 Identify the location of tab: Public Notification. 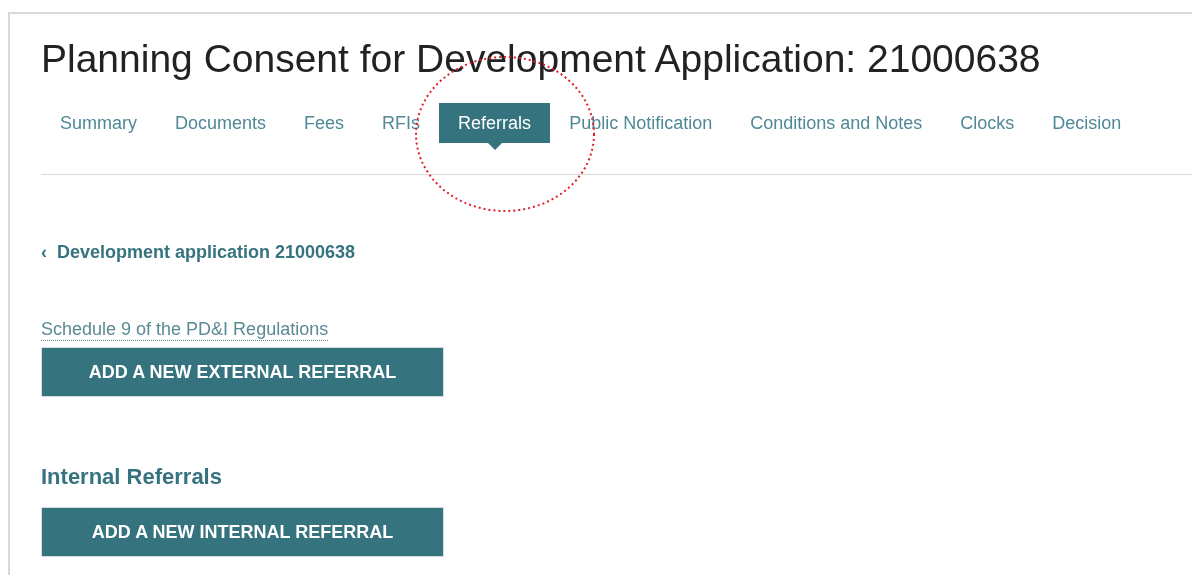
(641, 123).